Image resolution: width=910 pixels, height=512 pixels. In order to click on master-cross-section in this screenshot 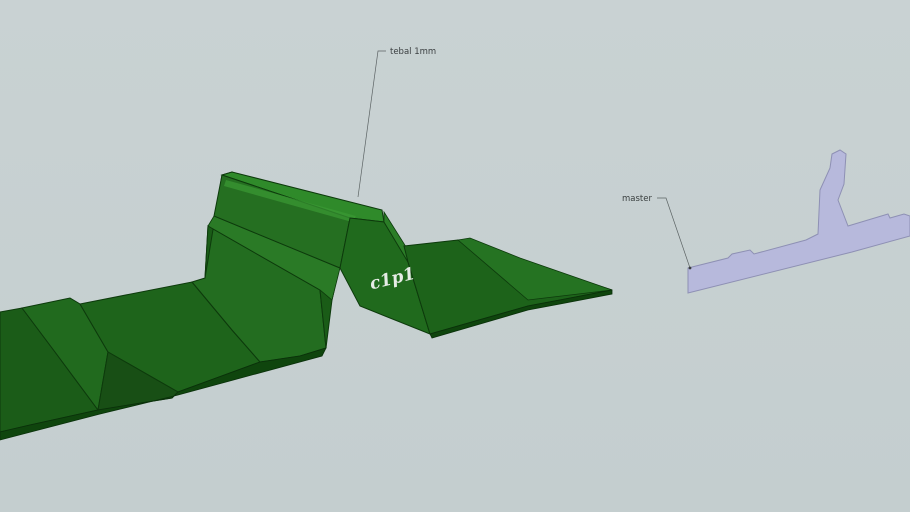, I will do `click(798, 221)`.